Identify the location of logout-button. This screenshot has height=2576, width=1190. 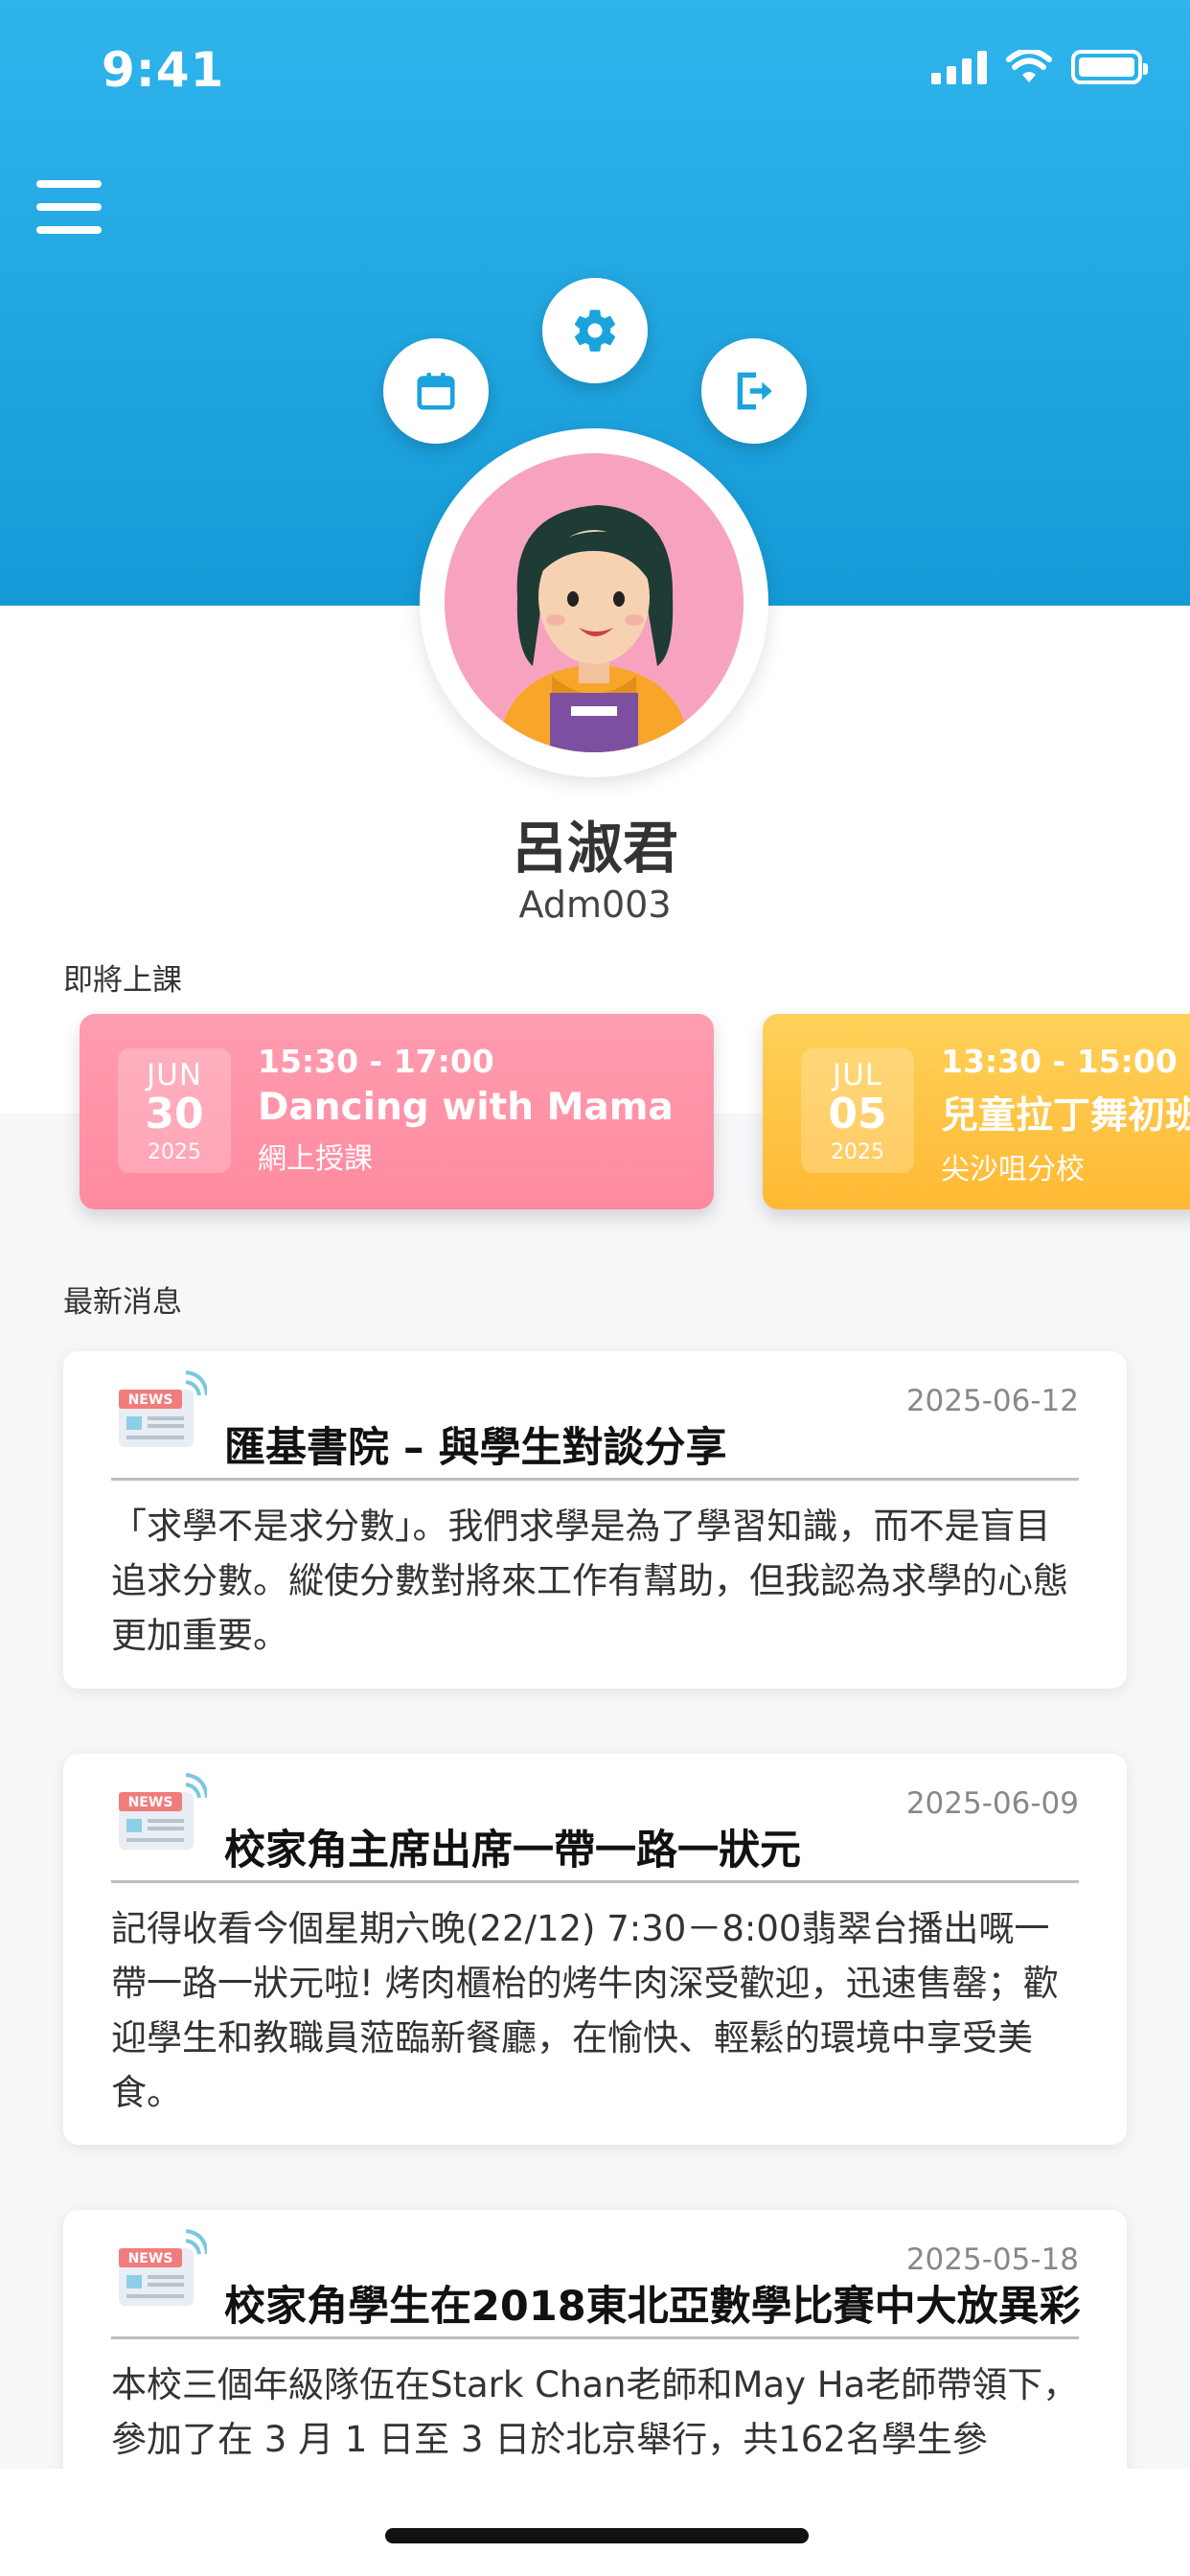
(754, 391).